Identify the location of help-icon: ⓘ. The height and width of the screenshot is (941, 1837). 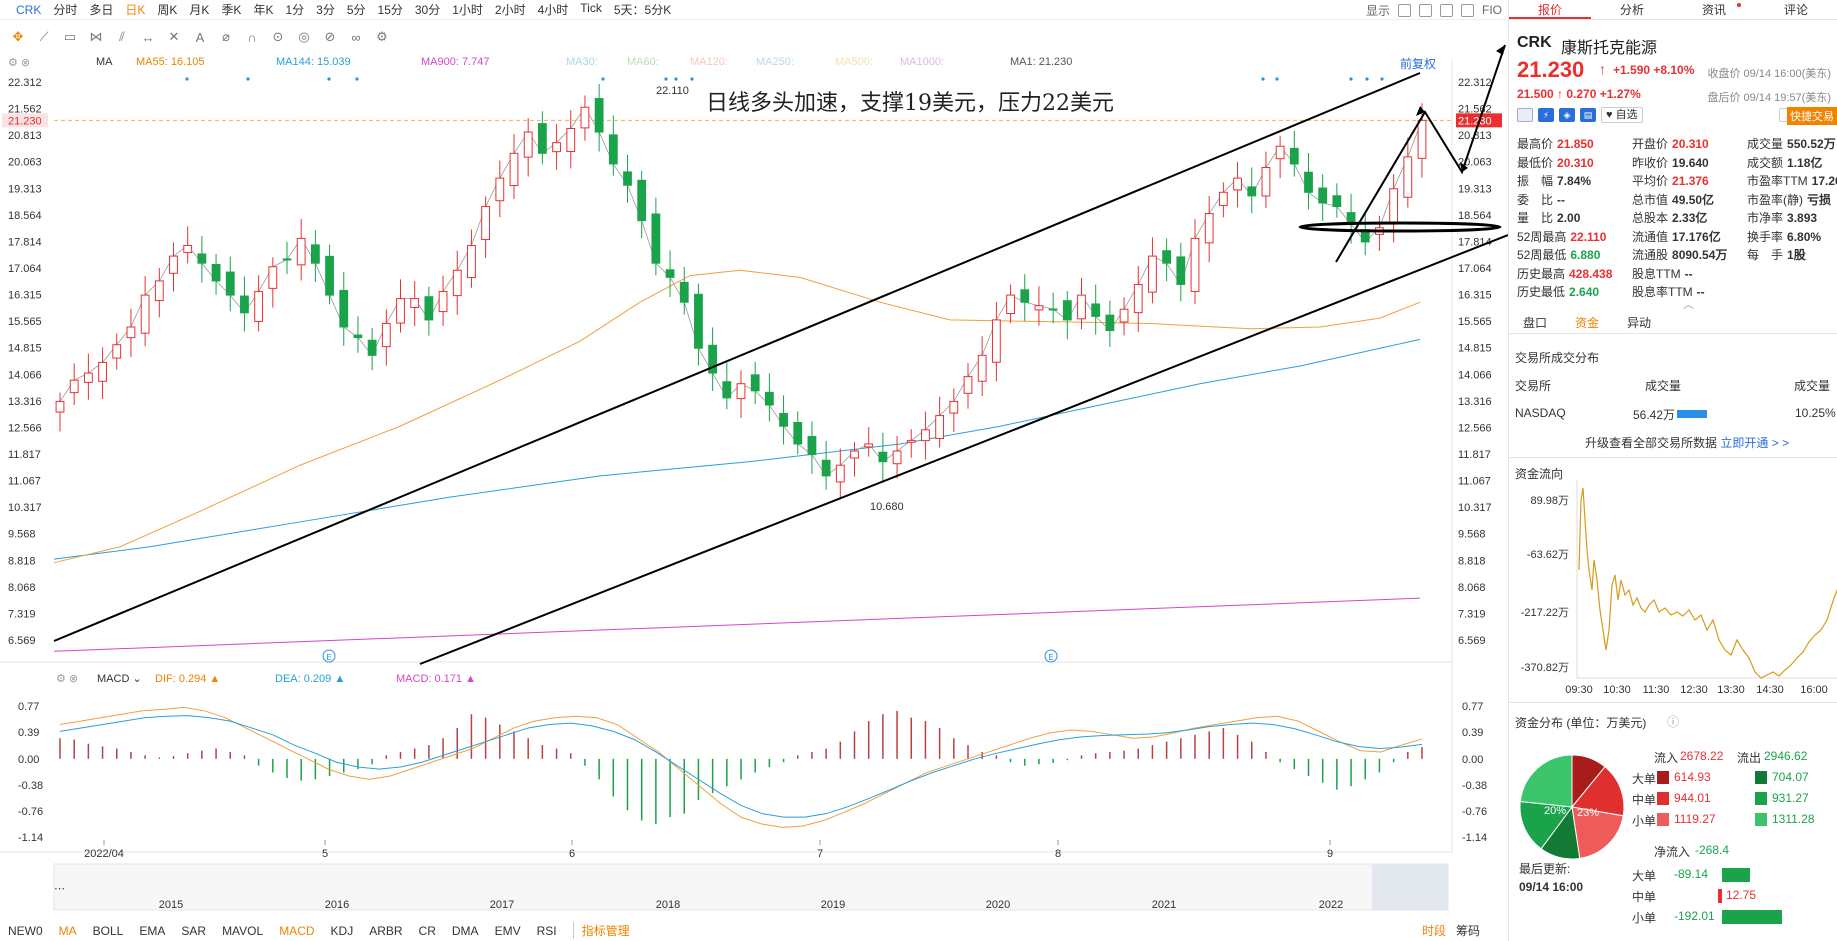
(1673, 721).